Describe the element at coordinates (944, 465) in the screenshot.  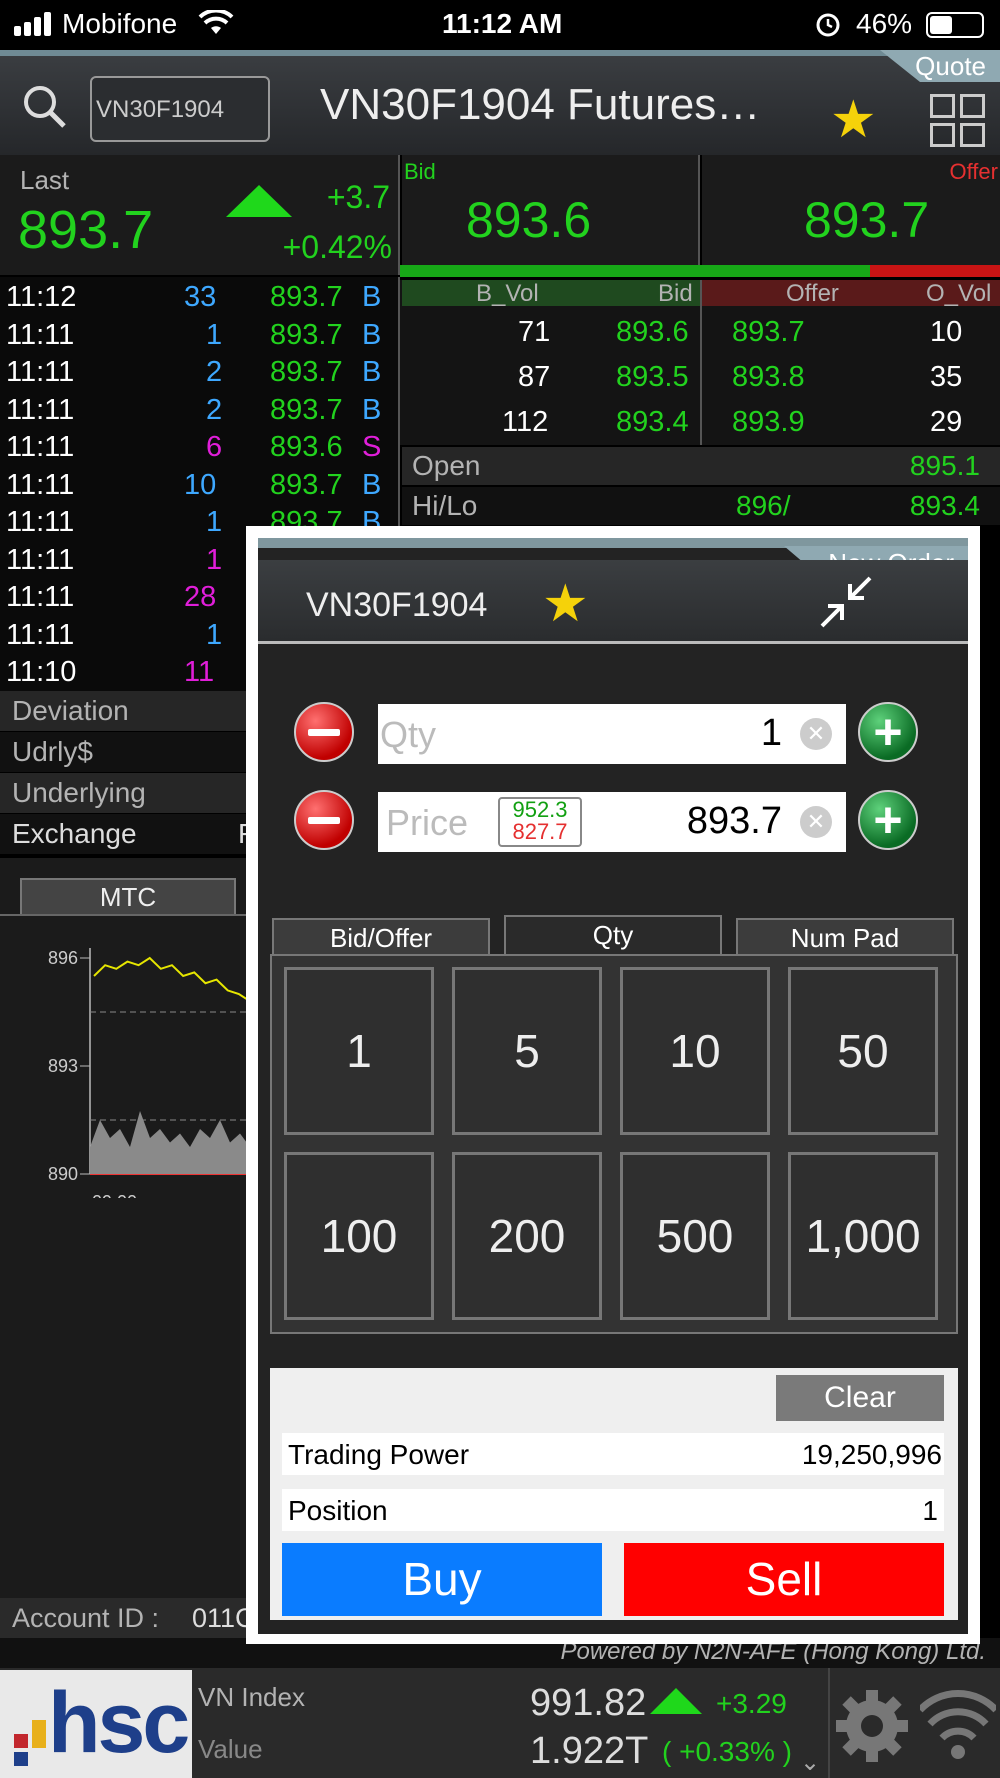
I see `open-value: 895.1` at that location.